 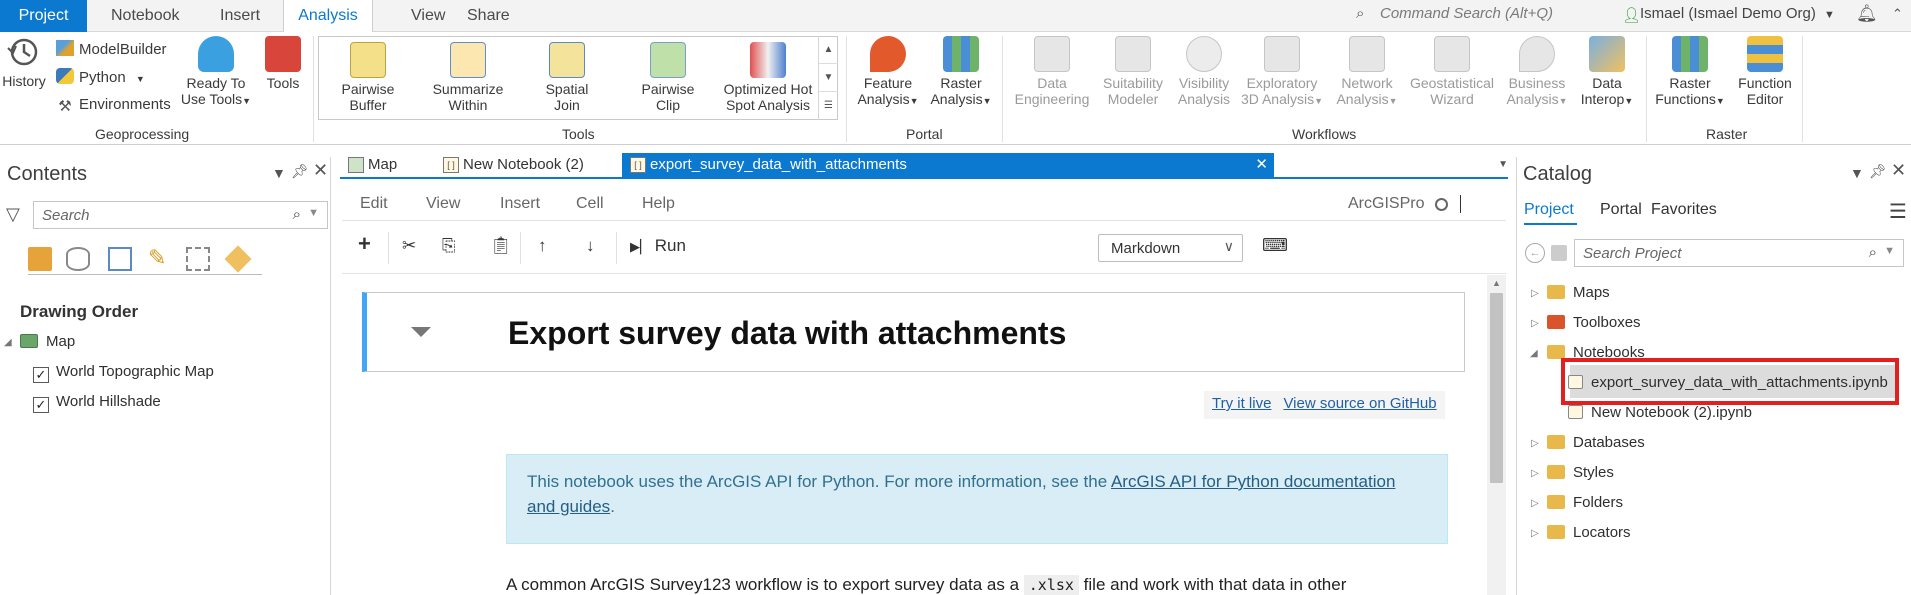 I want to click on data-source-icon, so click(x=78, y=259).